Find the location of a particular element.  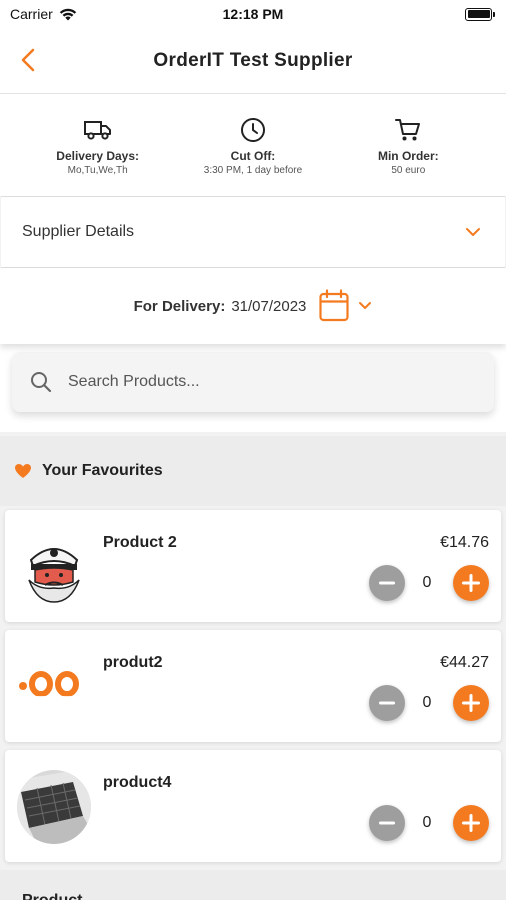

delivery-days-label: Delivery Days: is located at coordinates (98, 155).